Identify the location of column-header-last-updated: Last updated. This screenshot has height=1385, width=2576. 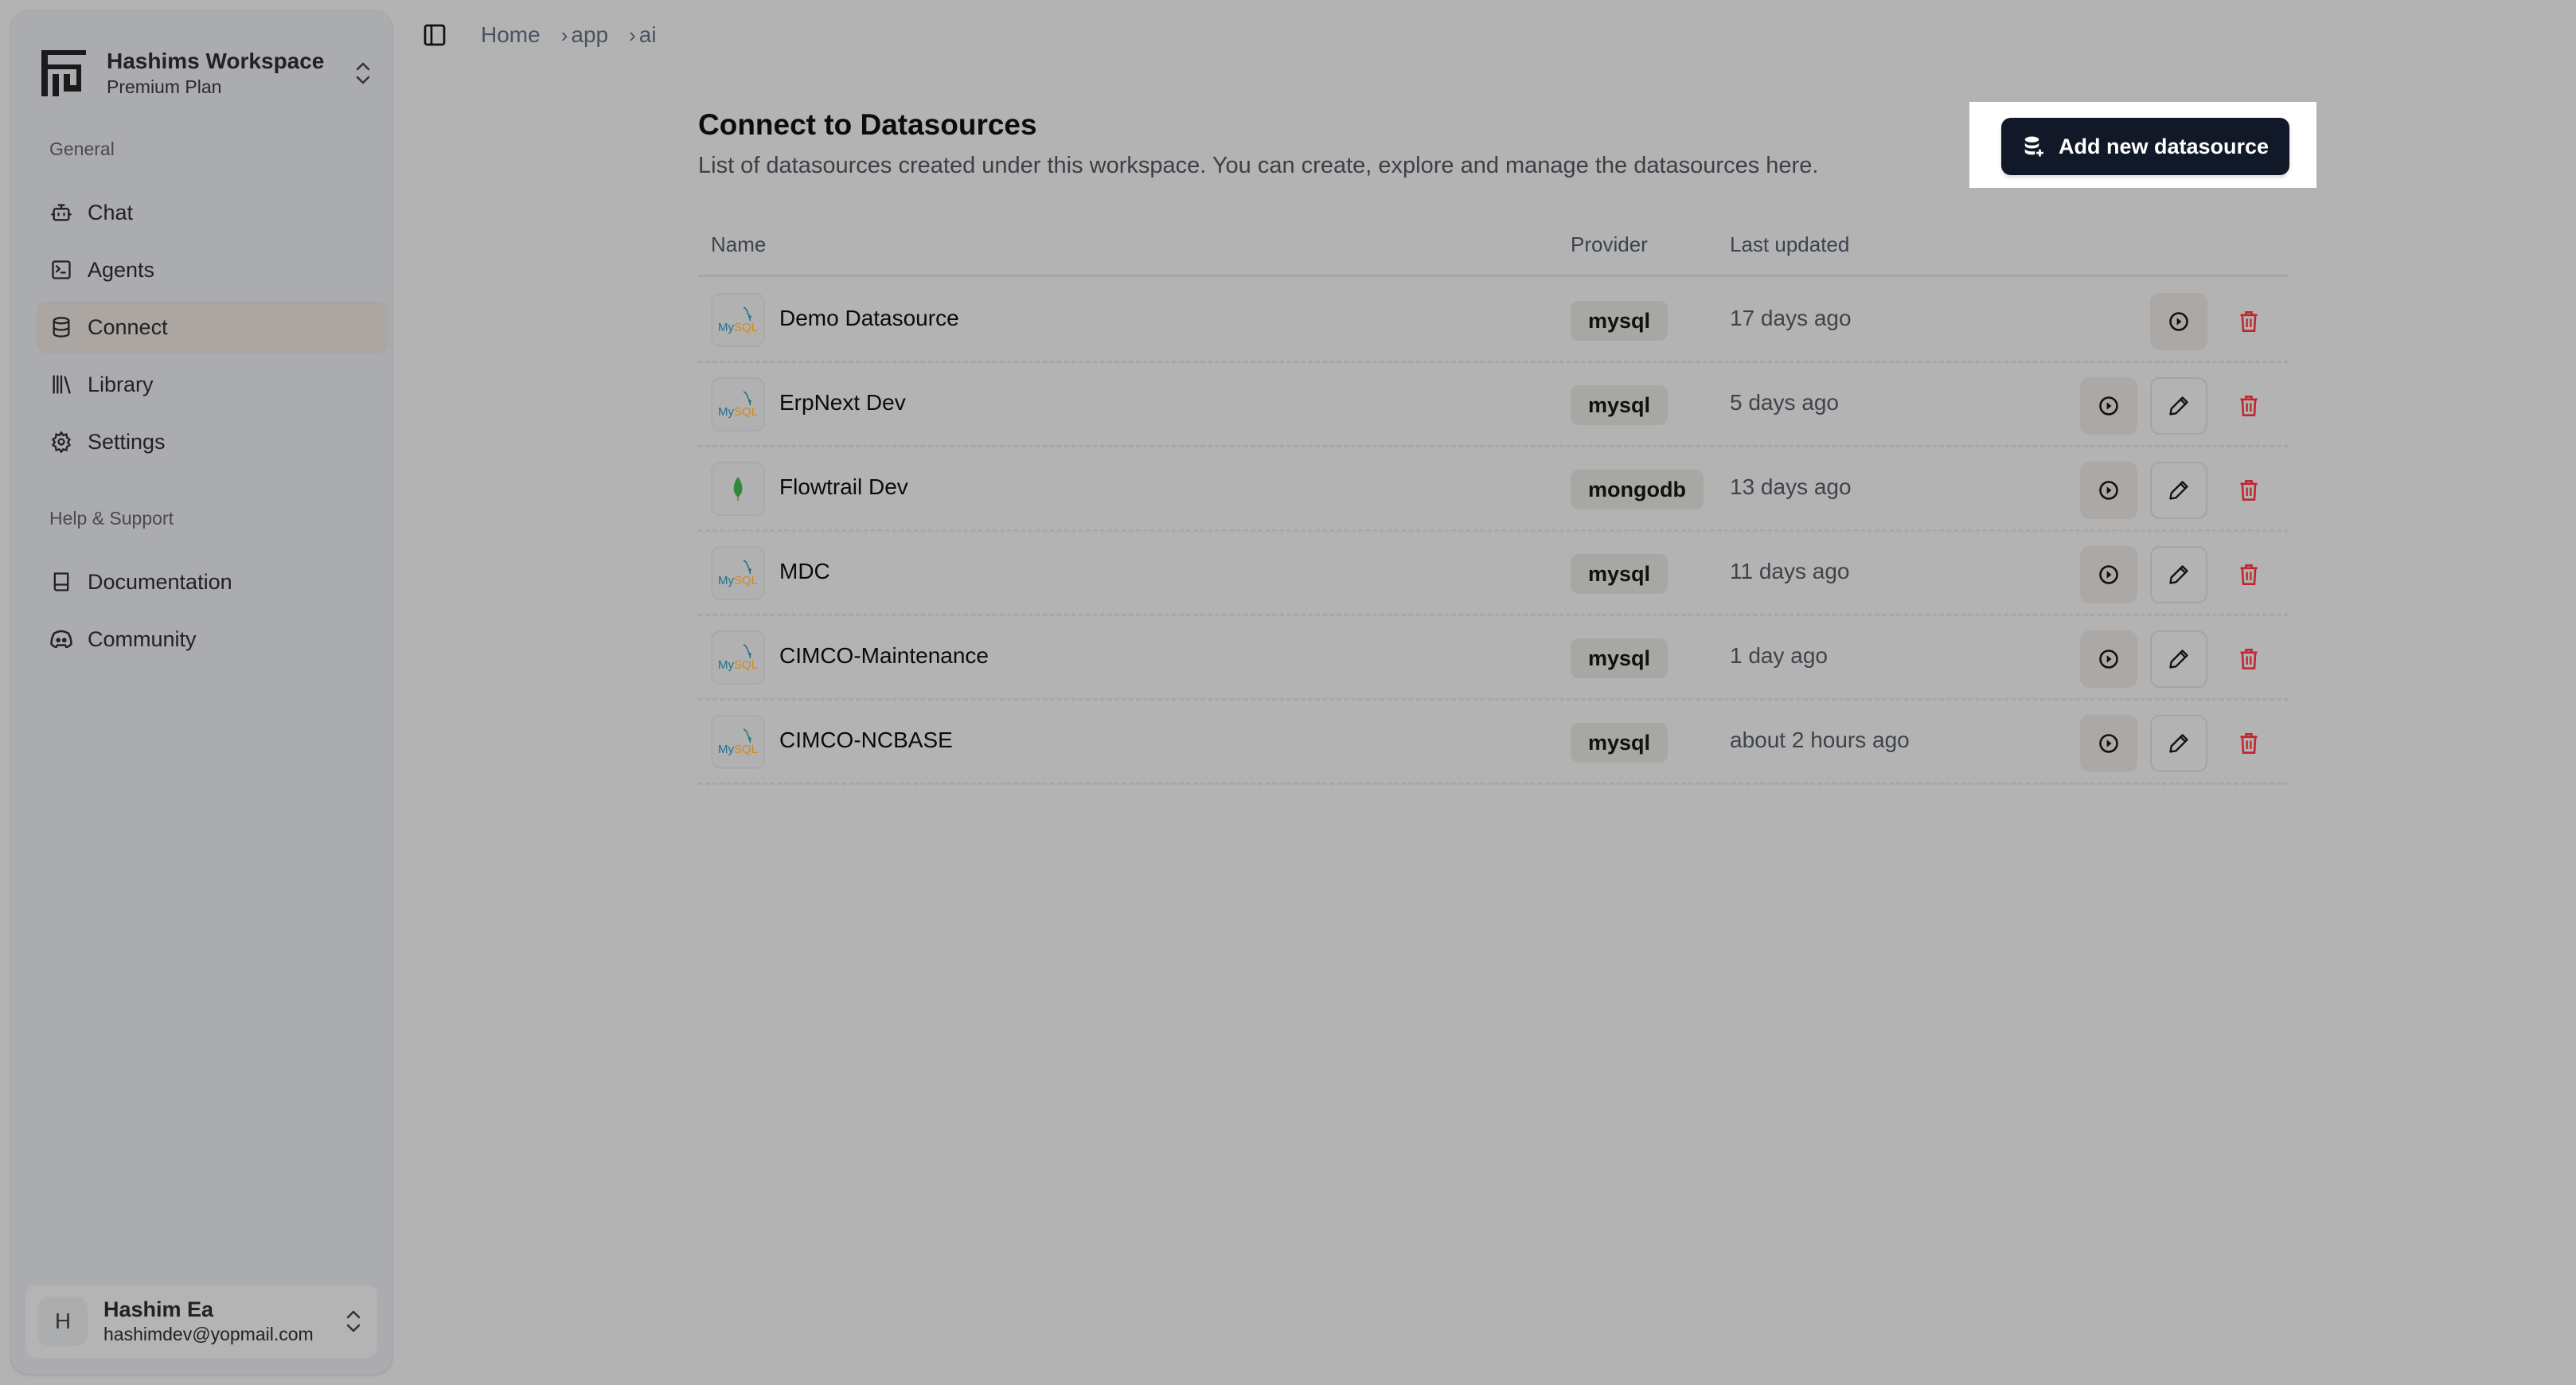
(1790, 244).